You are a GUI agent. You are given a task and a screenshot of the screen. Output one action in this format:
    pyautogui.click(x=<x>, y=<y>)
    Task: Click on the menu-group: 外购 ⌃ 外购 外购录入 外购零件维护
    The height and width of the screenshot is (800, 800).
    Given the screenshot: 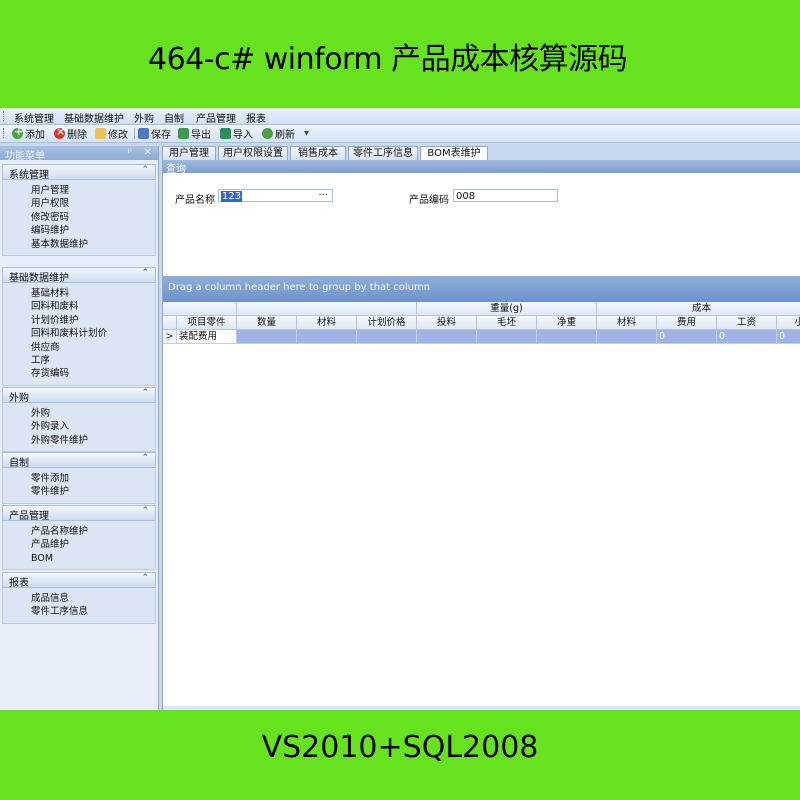 What is the action you would take?
    pyautogui.click(x=79, y=420)
    